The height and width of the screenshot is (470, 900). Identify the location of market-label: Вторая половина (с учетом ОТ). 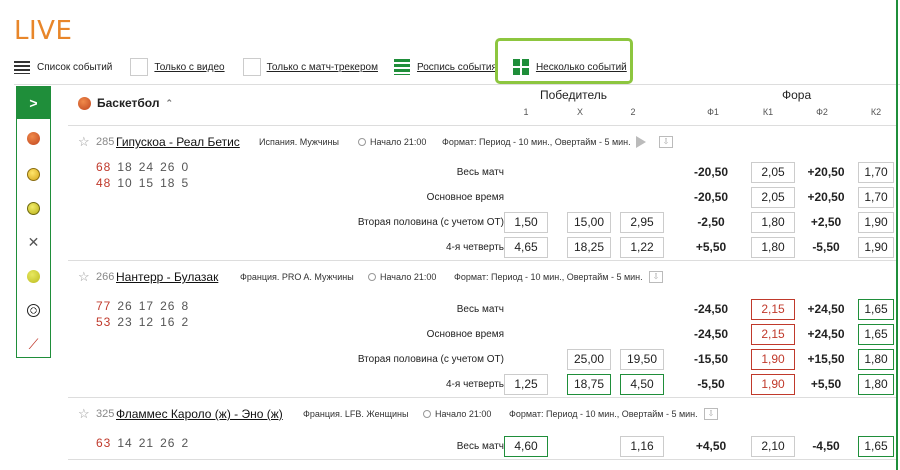
(430, 222).